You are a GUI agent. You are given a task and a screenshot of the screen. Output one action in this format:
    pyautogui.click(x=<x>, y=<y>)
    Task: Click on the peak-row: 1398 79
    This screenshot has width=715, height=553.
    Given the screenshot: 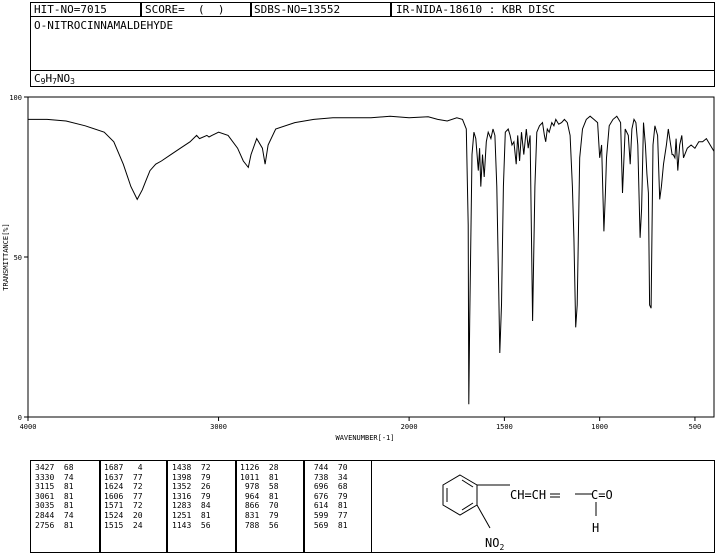 What is the action you would take?
    pyautogui.click(x=191, y=477)
    